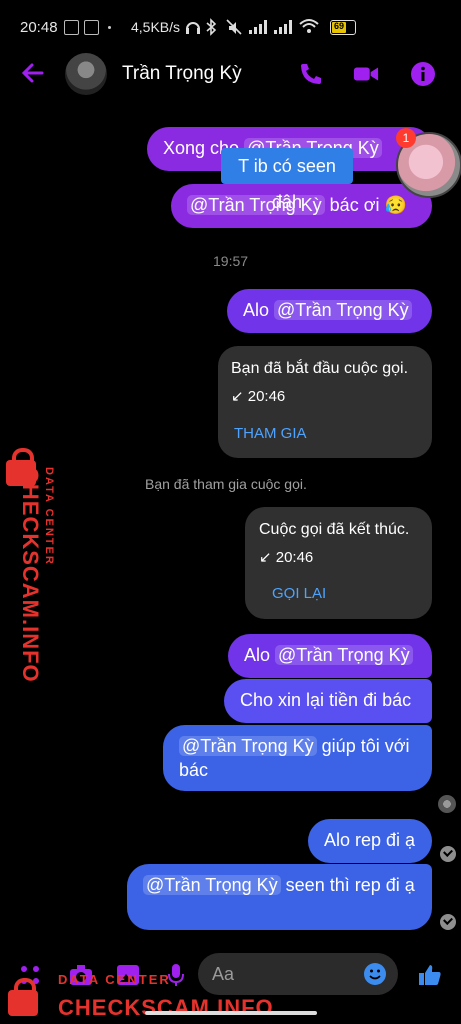 Image resolution: width=461 pixels, height=1024 pixels. What do you see at coordinates (320, 368) in the screenshot?
I see `call-title: Bạn đã bắt đầu cuộc gọi.` at bounding box center [320, 368].